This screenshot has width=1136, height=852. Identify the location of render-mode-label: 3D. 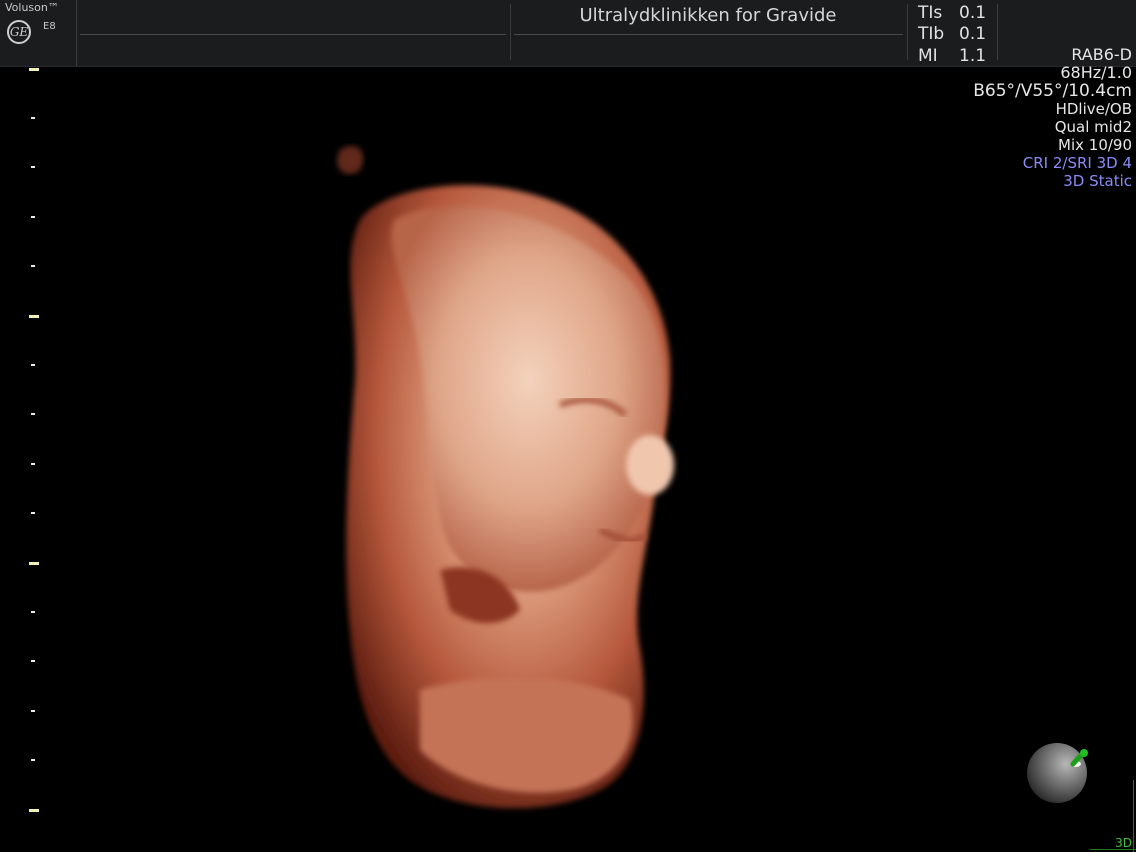
(1123, 843).